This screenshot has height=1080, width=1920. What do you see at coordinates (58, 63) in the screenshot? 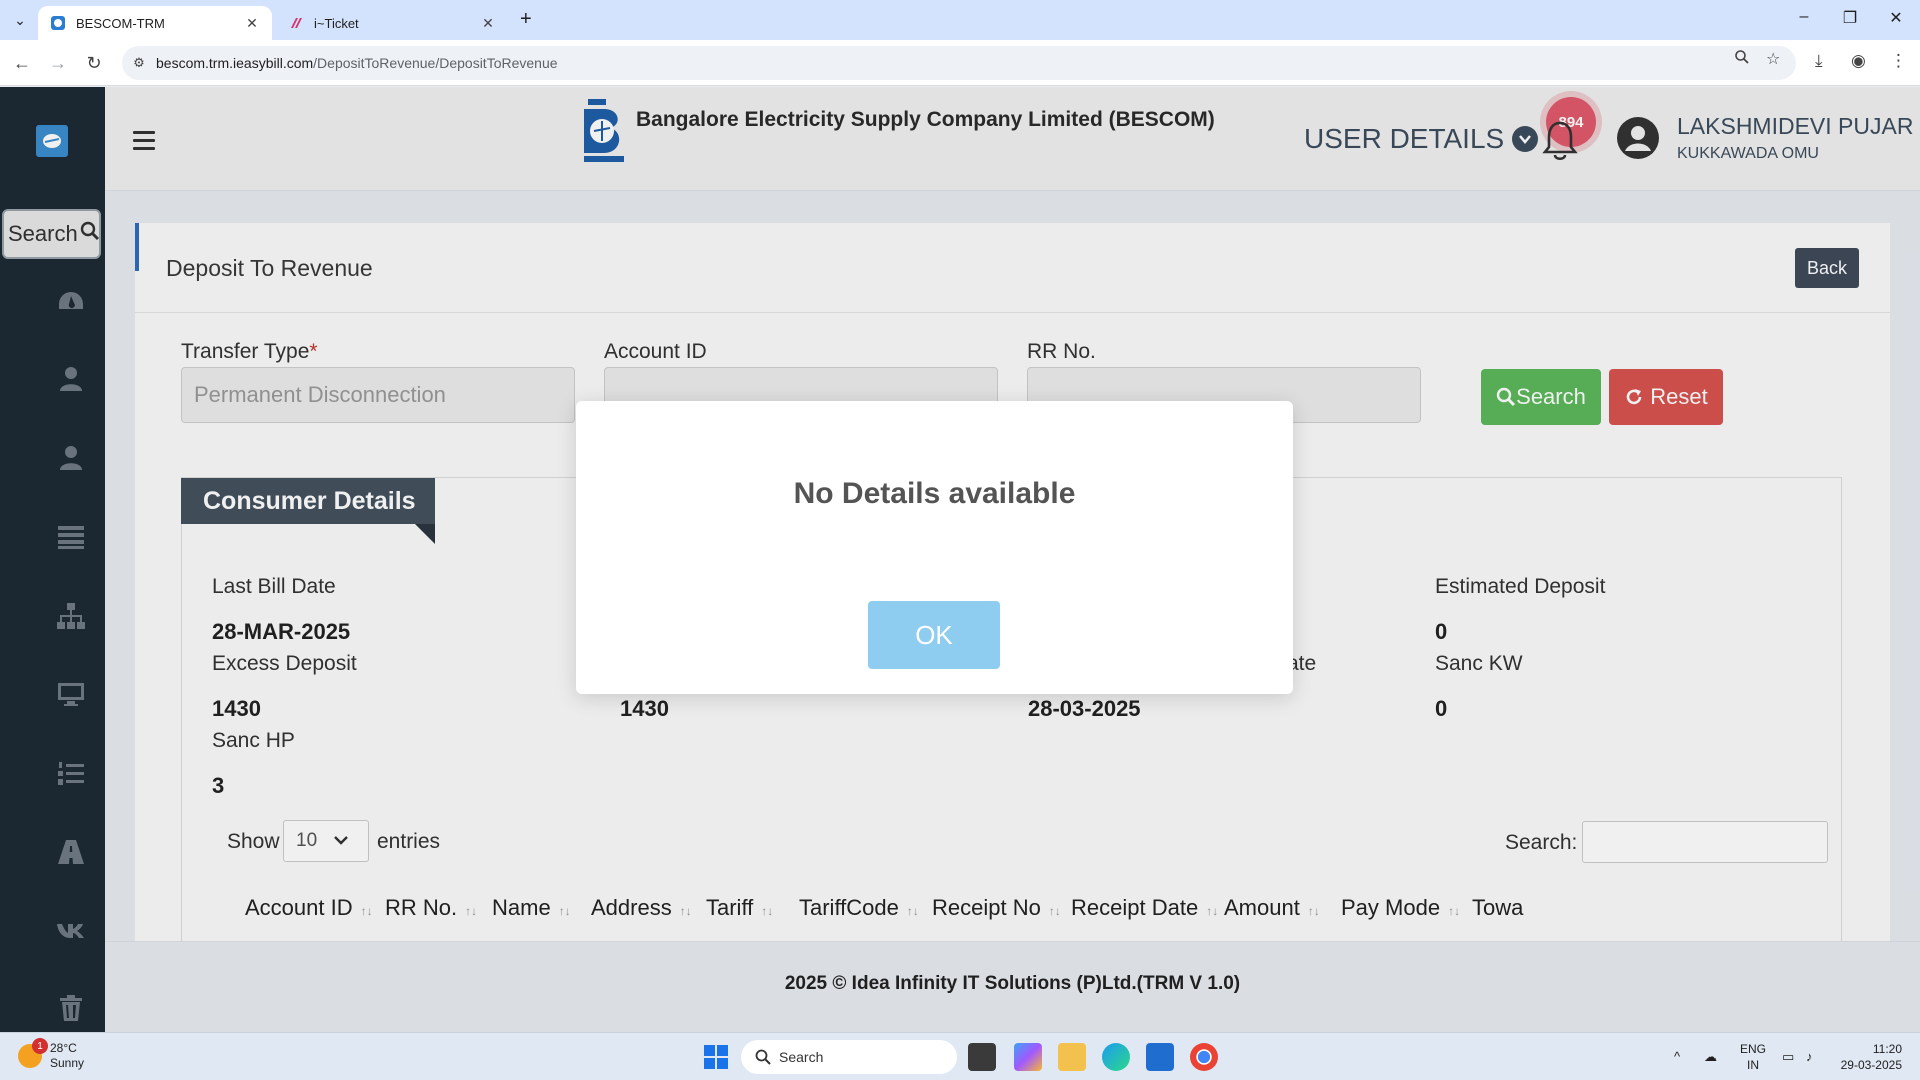
I see `forward-arrow-icon: →` at bounding box center [58, 63].